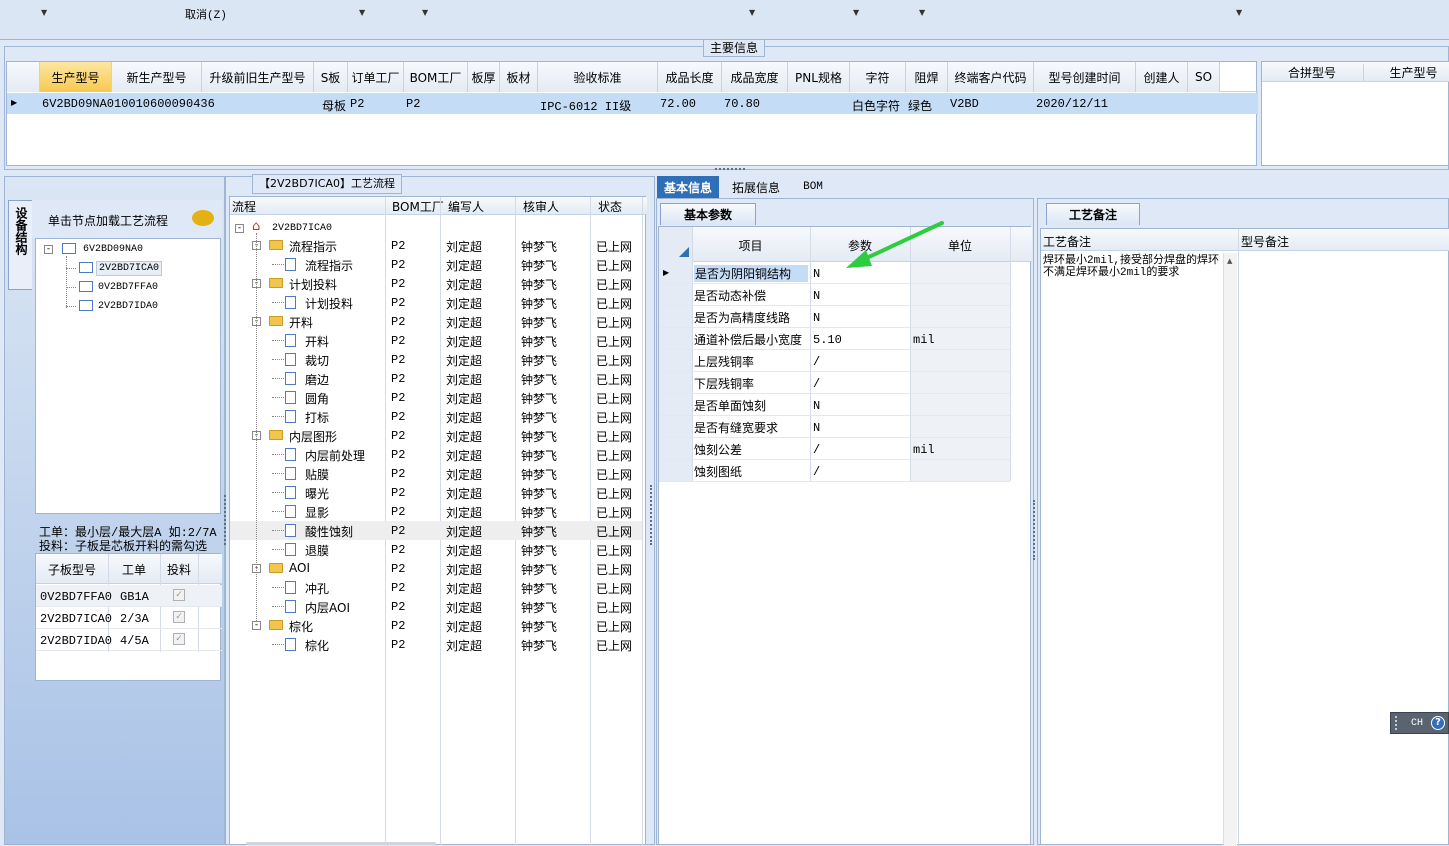 This screenshot has width=1449, height=846. What do you see at coordinates (920, 105) in the screenshot?
I see `cell: 绿色` at bounding box center [920, 105].